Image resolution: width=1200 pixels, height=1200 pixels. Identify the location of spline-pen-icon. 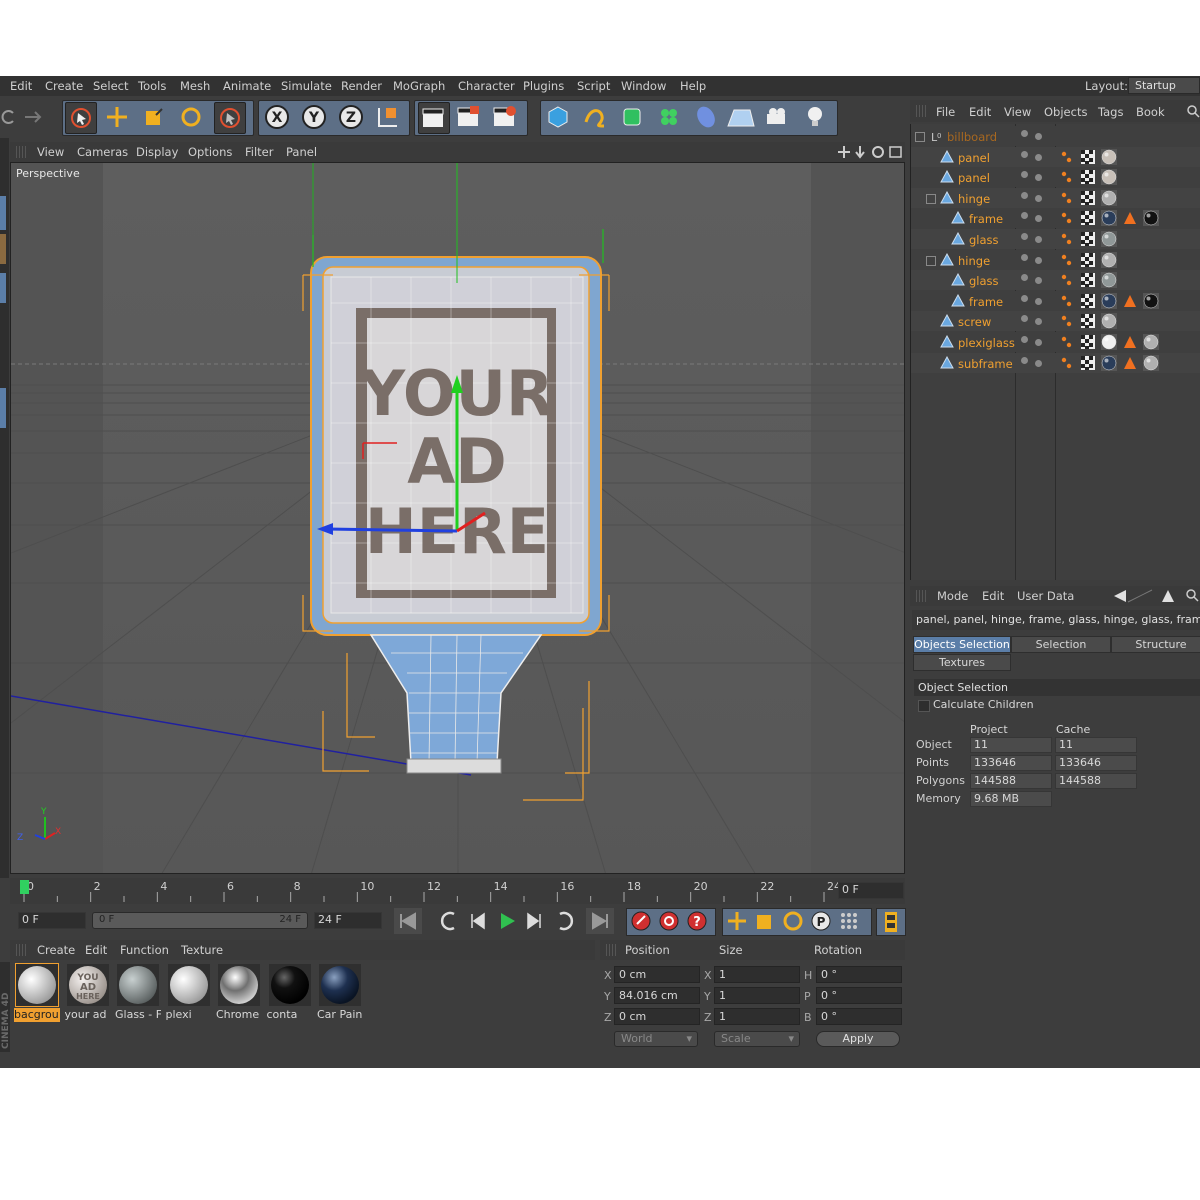
(595, 117).